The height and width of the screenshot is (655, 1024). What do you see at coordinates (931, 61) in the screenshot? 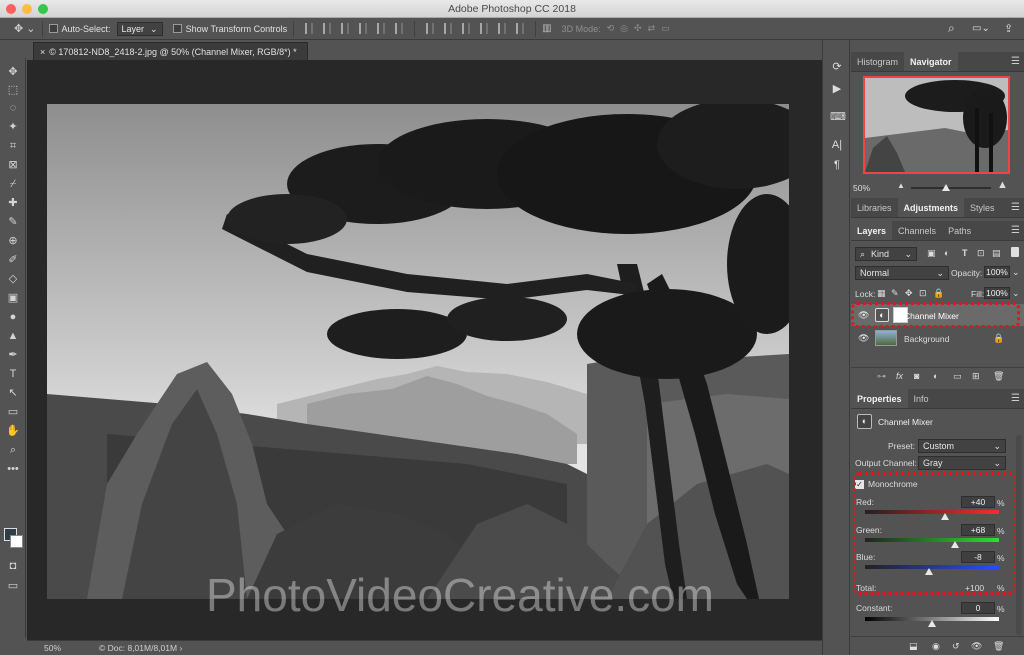
I see `tab-navigator: Navigator` at bounding box center [931, 61].